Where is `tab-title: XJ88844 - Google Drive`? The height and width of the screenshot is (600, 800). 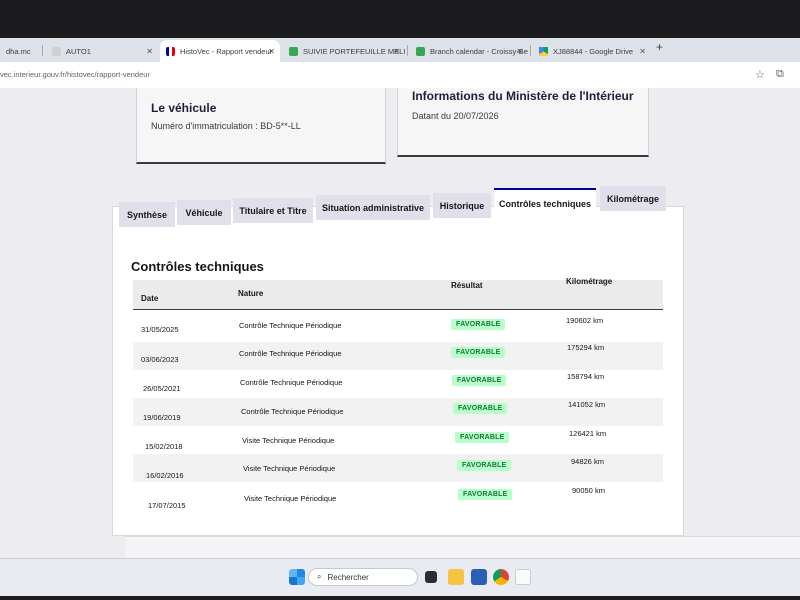
tab-title: XJ88844 - Google Drive is located at coordinates (593, 51).